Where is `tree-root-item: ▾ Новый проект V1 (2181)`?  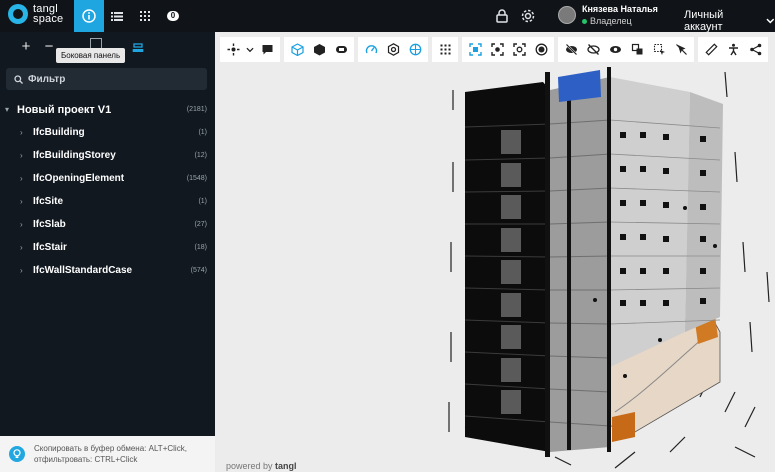 tree-root-item: ▾ Новый проект V1 (2181) is located at coordinates (107, 109).